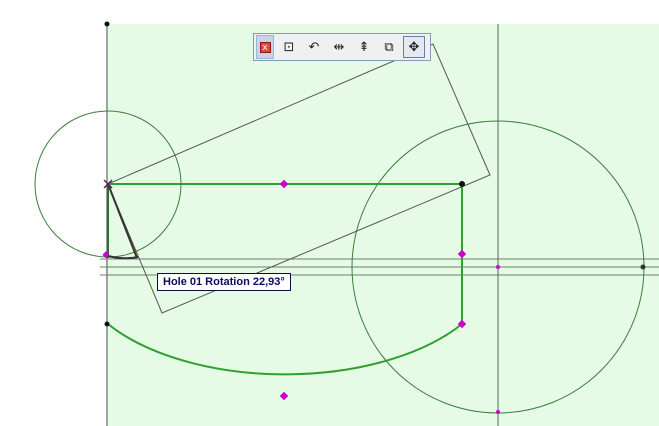 This screenshot has width=659, height=426. I want to click on move-node-button: ⊡, so click(289, 47).